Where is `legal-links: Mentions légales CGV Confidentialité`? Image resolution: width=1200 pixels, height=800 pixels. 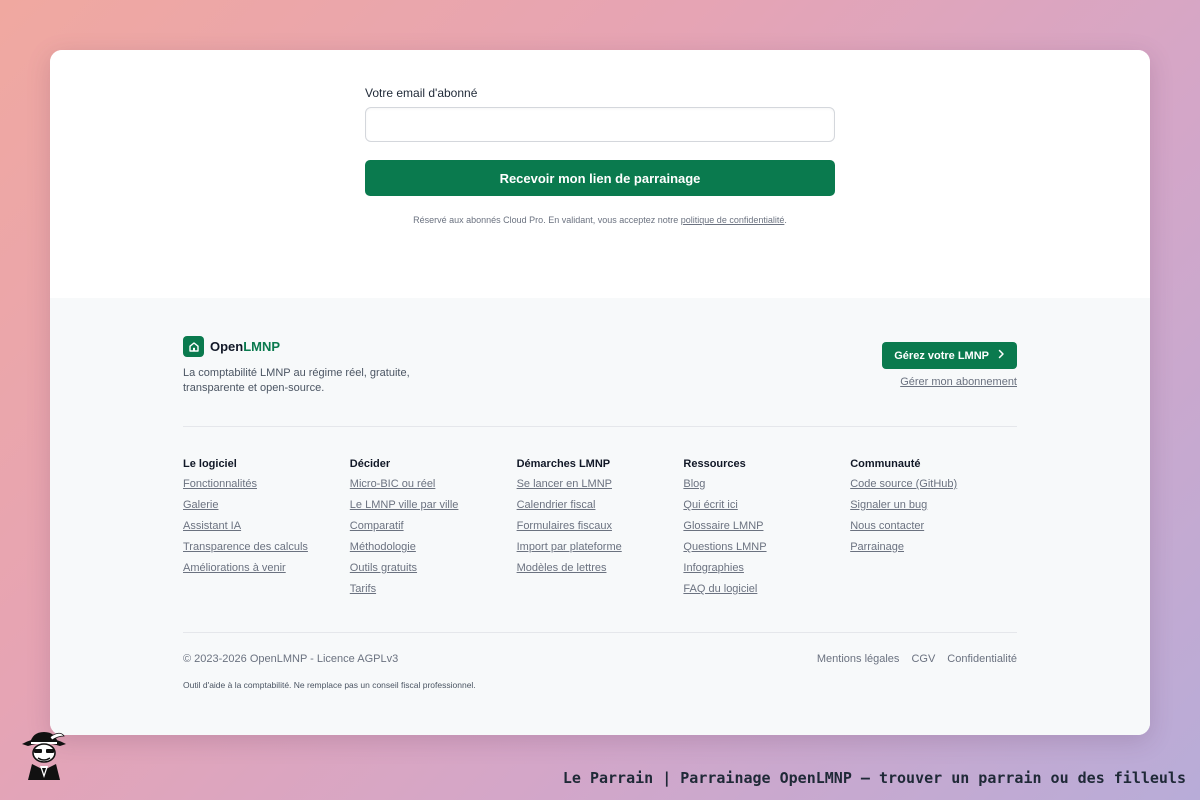 legal-links: Mentions légales CGV Confidentialité is located at coordinates (917, 659).